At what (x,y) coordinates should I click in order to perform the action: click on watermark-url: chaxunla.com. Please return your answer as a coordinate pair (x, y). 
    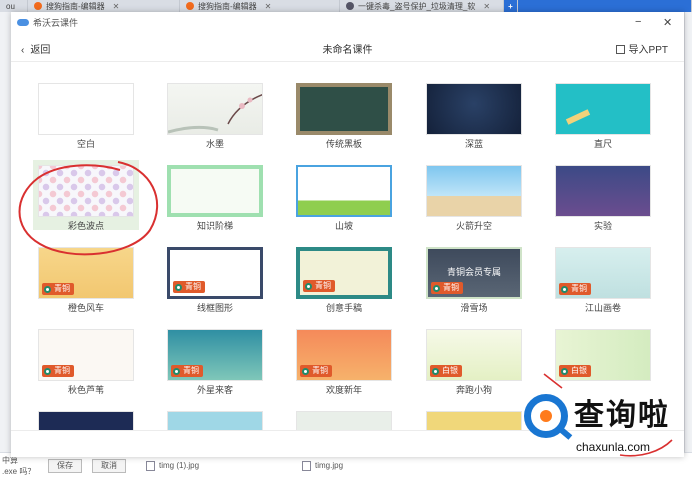
    Looking at the image, I should click on (613, 447).